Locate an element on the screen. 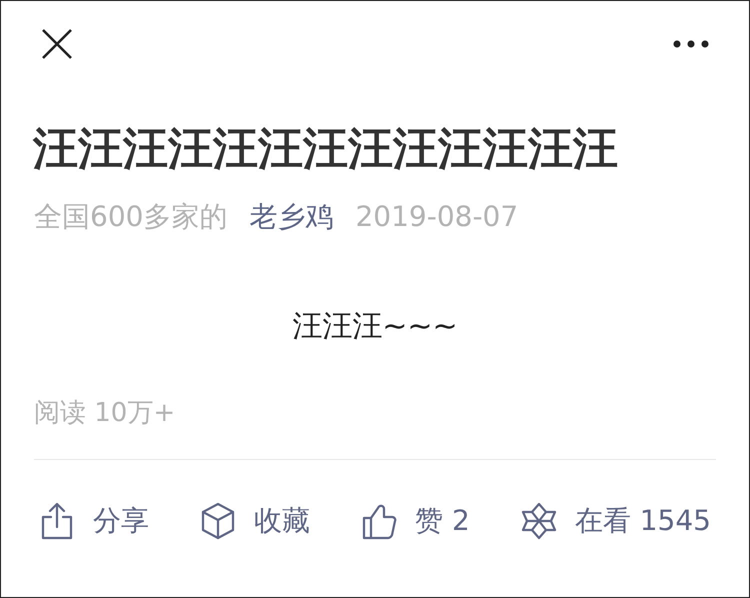  watch-button: 在看 1545 is located at coordinates (615, 521).